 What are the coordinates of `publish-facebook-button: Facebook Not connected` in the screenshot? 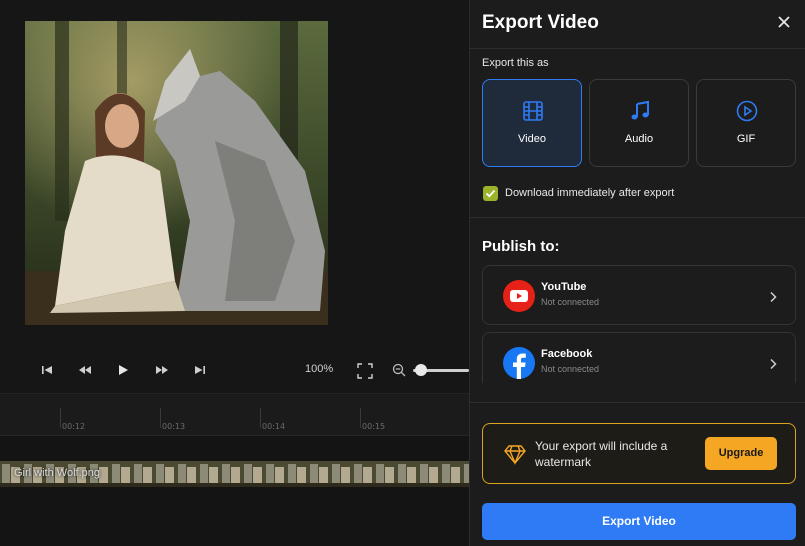 It's located at (639, 357).